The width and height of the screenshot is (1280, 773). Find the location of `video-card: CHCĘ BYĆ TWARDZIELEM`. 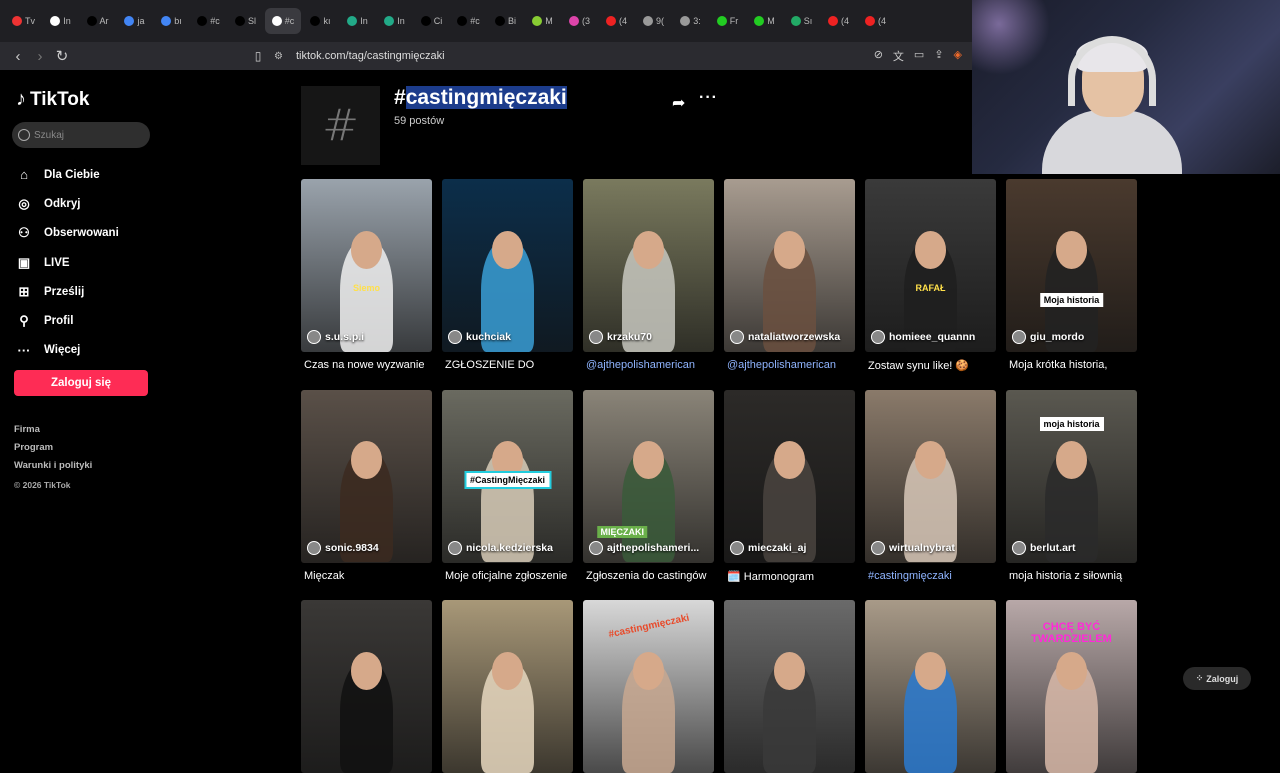

video-card: CHCĘ BYĆ TWARDZIELEM is located at coordinates (1071, 686).